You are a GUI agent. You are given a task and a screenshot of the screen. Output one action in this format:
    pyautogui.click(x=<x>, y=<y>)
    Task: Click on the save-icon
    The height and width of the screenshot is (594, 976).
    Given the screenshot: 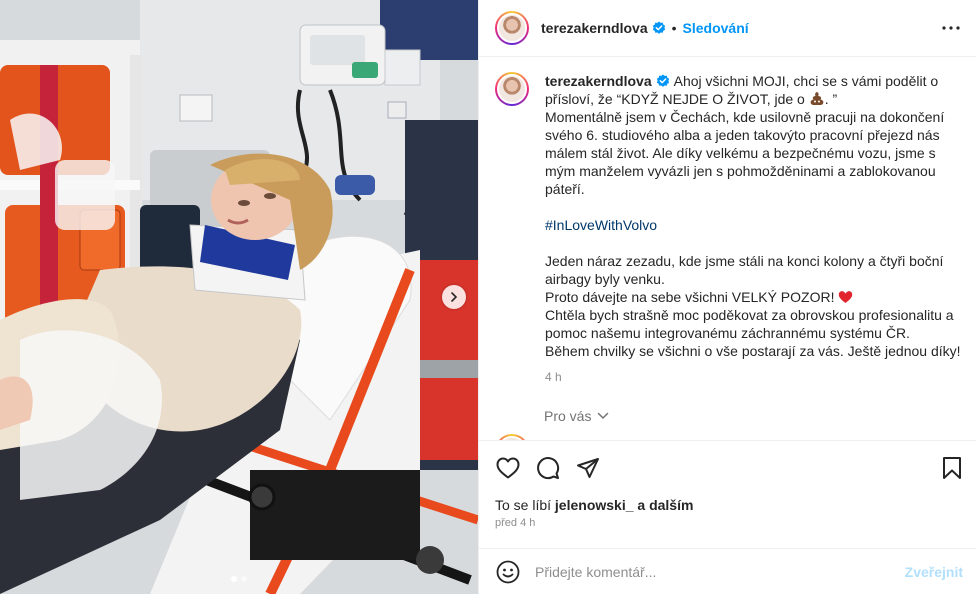 What is the action you would take?
    pyautogui.click(x=952, y=468)
    